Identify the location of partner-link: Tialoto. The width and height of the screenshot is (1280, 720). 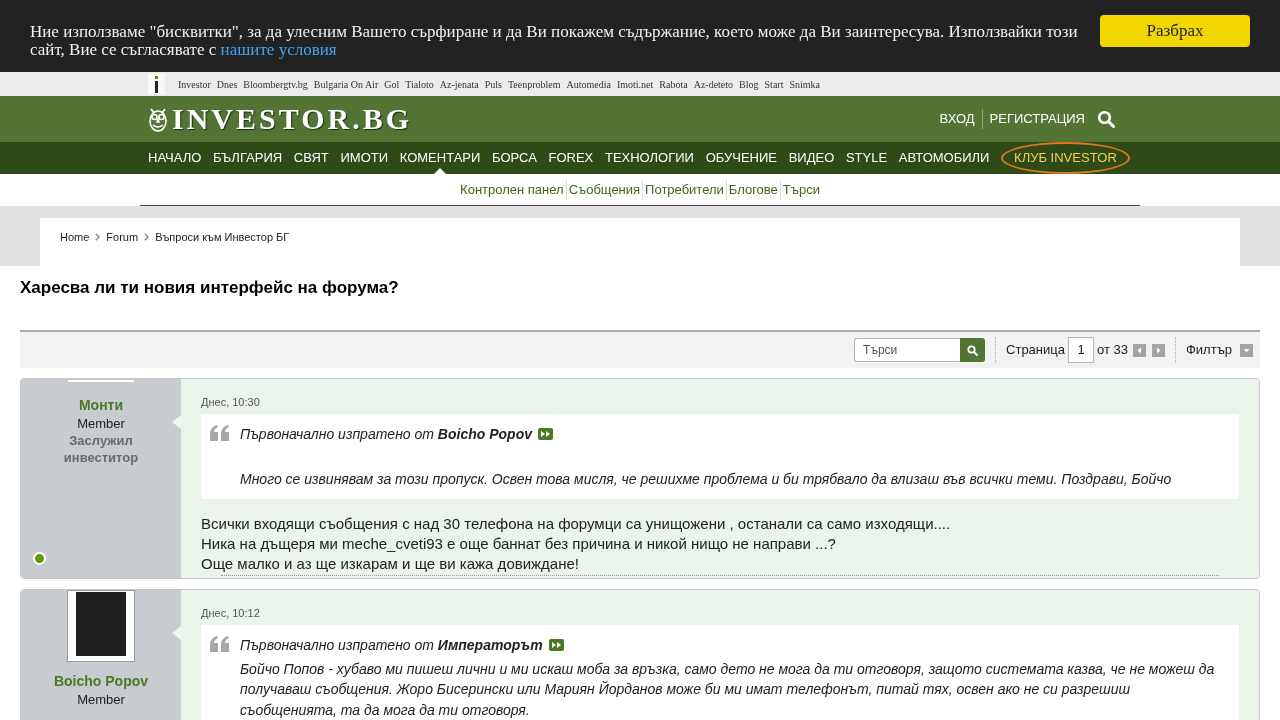
(419, 84).